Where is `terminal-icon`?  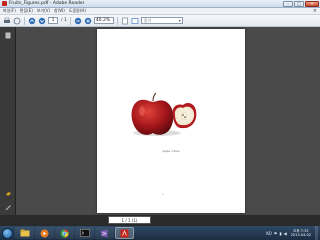
terminal-icon is located at coordinates (84, 233).